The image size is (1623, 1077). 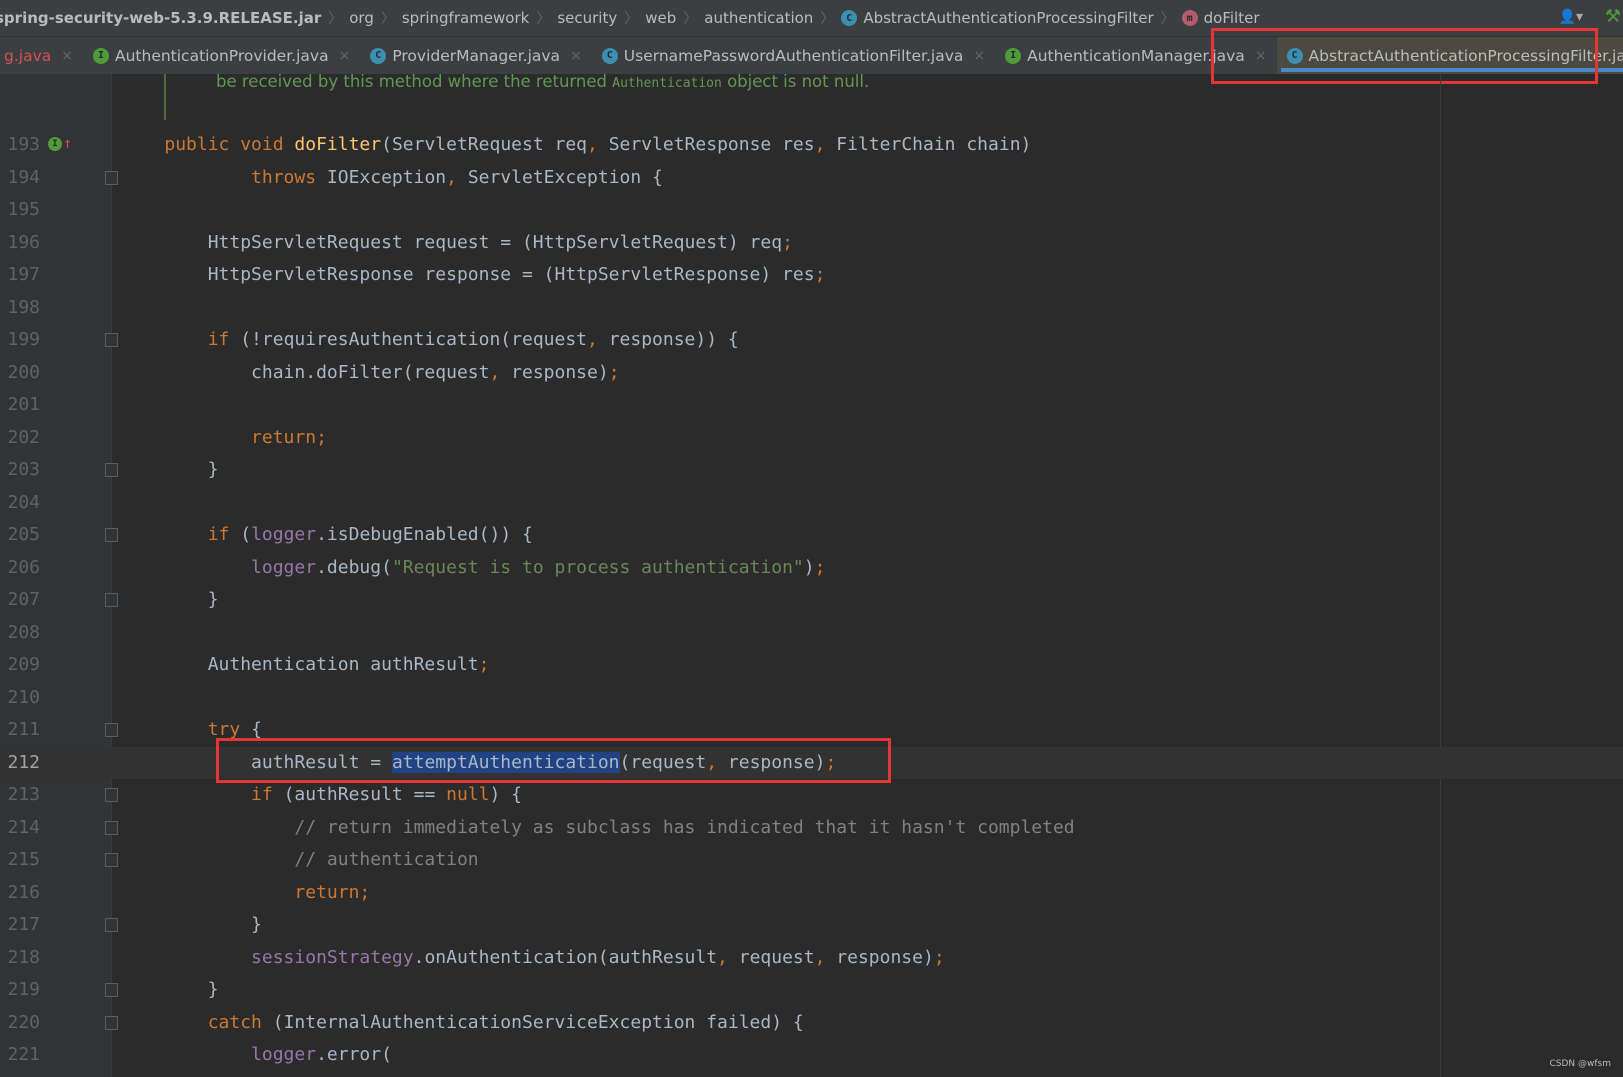 I want to click on line-number: 221, so click(x=23, y=1054).